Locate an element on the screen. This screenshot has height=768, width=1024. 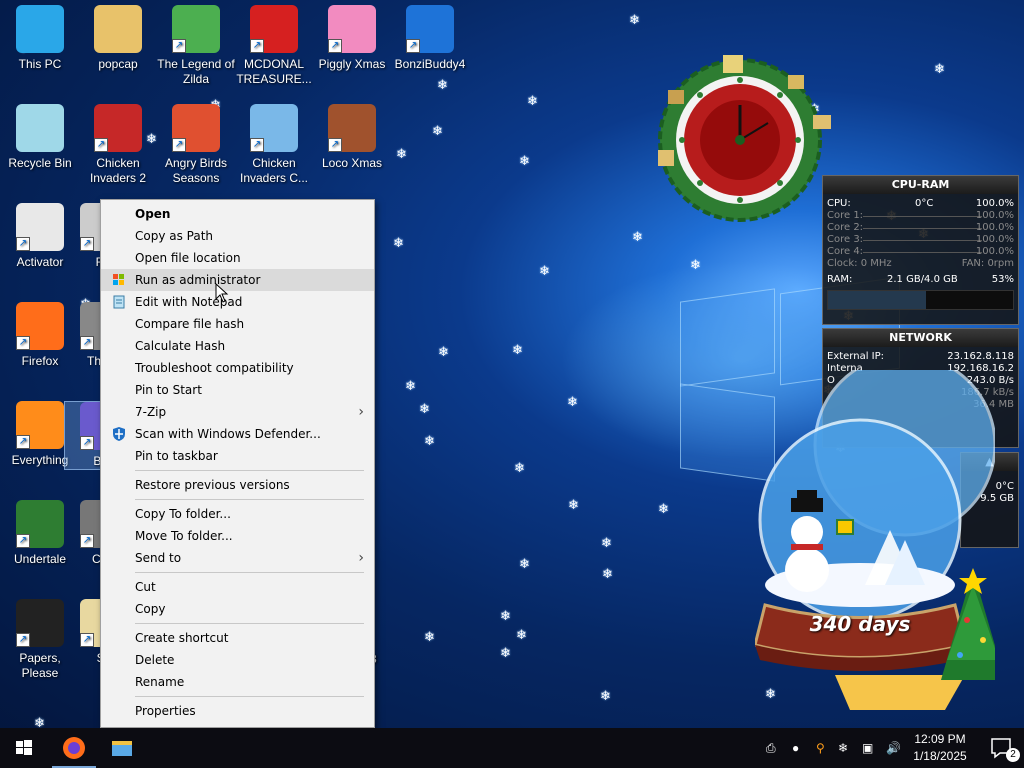
desktop-icon: popcap is located at coordinates (118, 38).